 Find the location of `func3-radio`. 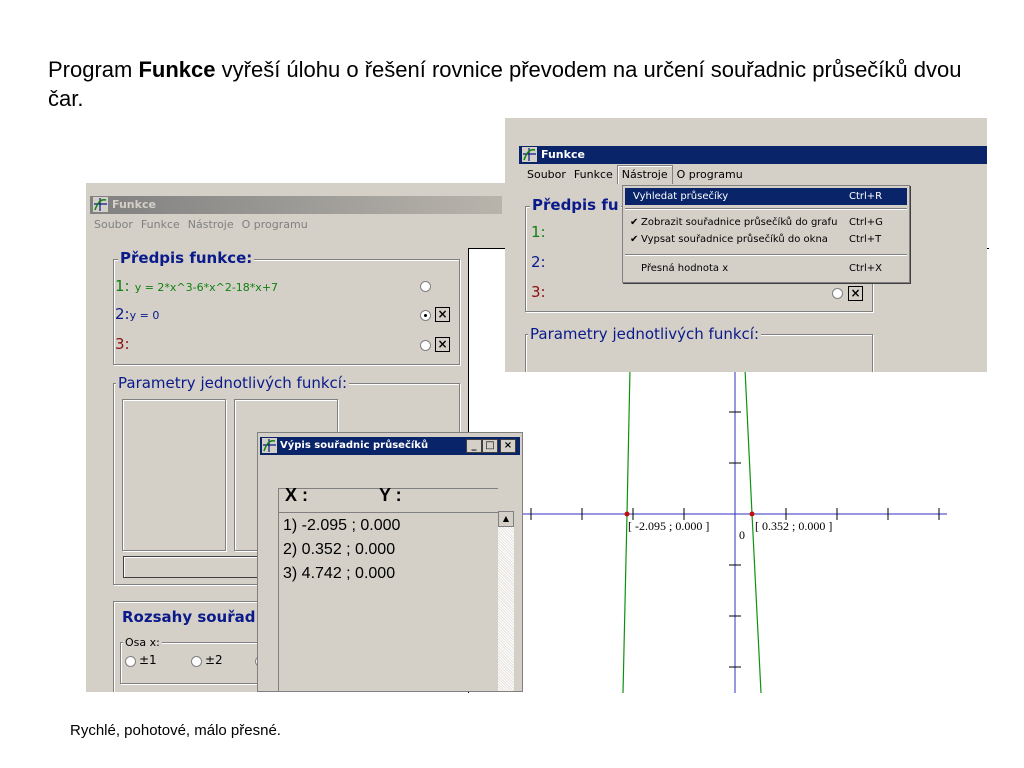

func3-radio is located at coordinates (425, 345).